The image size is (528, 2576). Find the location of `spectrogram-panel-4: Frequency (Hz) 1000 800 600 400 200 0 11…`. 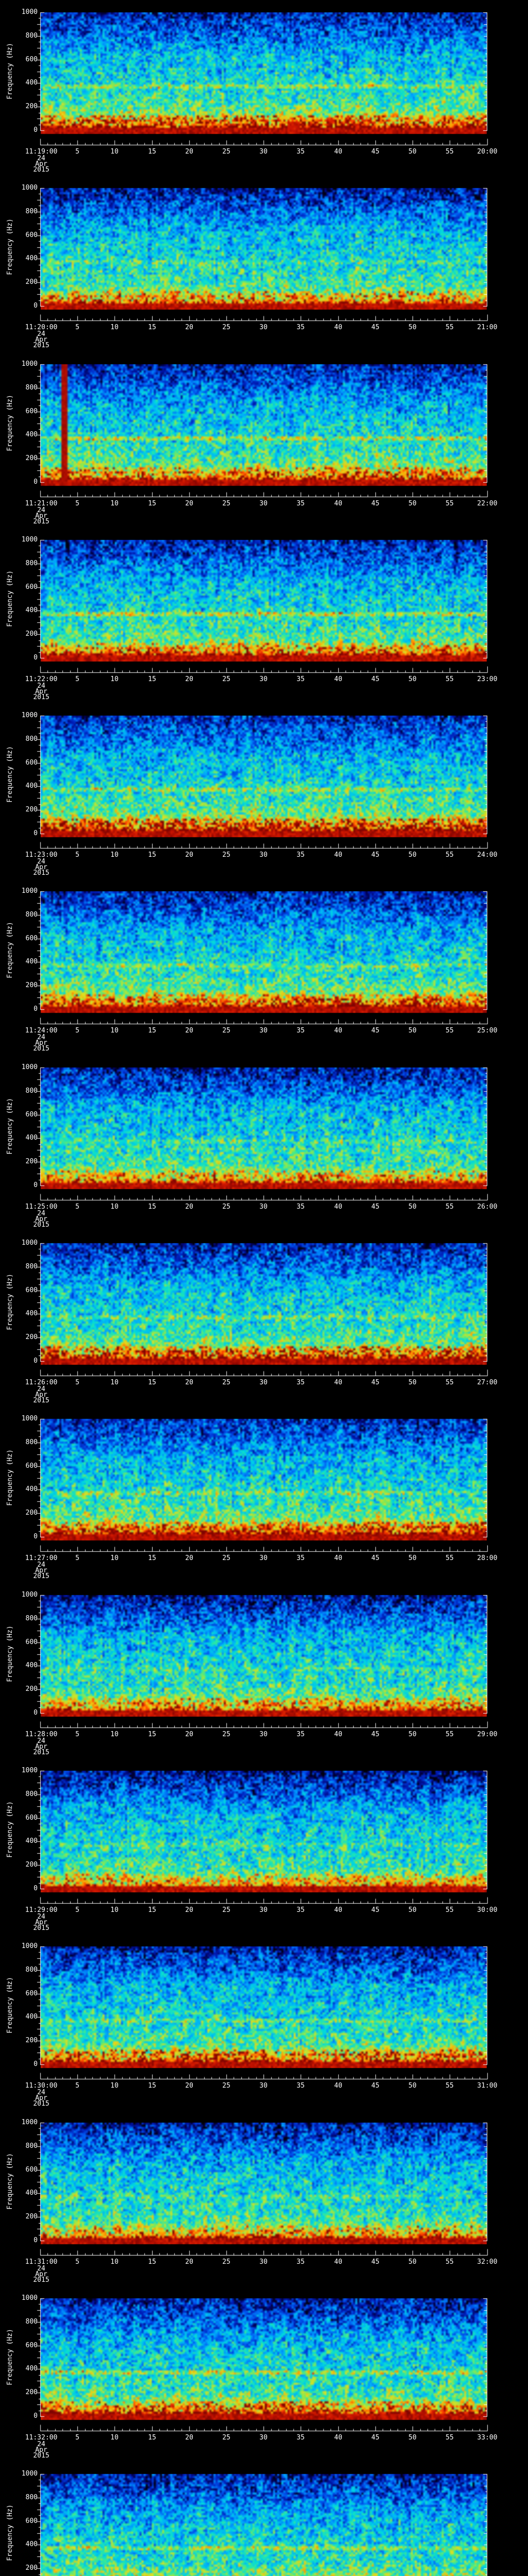

spectrogram-panel-4: Frequency (Hz) 1000 800 600 400 200 0 11… is located at coordinates (264, 616).